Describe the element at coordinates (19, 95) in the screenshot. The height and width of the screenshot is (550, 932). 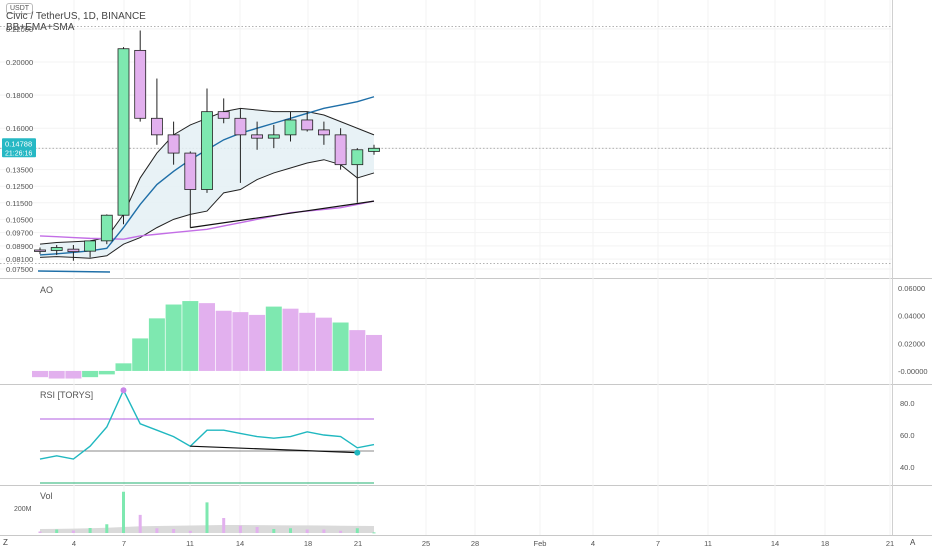
I see `price-axis-label: 0.18000` at that location.